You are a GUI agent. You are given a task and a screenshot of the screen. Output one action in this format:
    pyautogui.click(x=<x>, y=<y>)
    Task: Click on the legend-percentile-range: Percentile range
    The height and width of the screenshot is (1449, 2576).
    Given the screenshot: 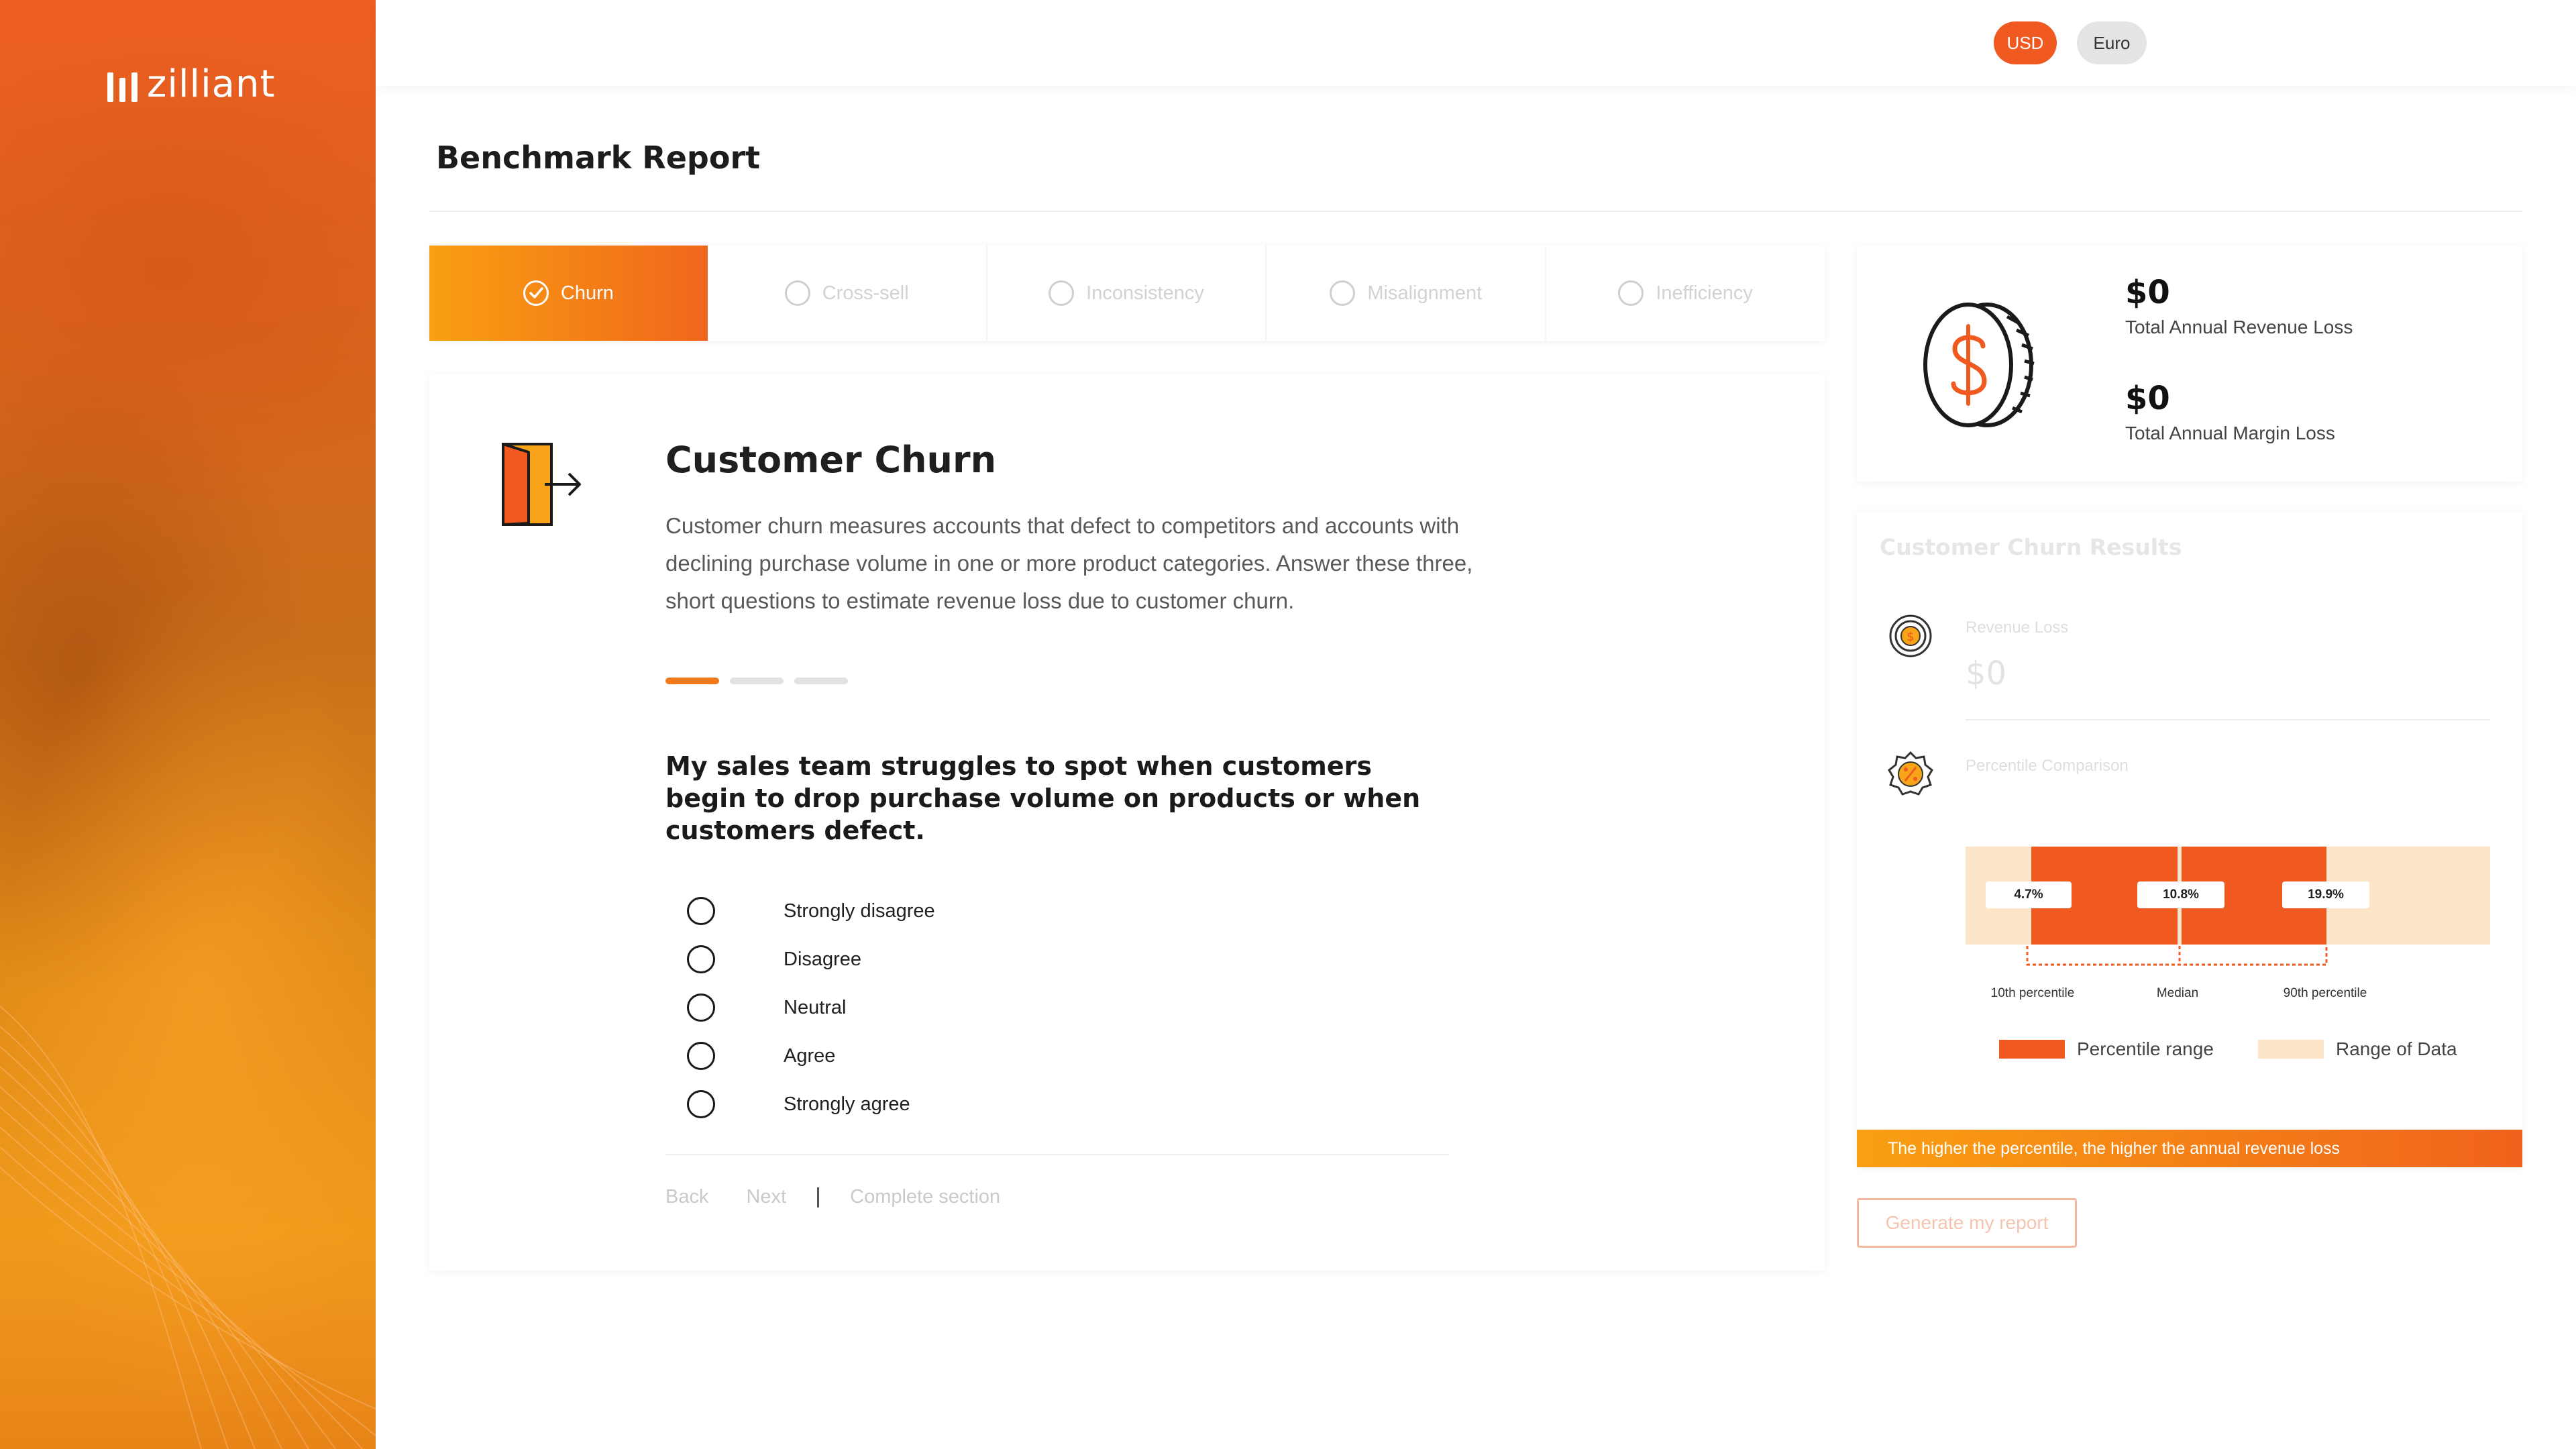 What is the action you would take?
    pyautogui.click(x=2106, y=1049)
    